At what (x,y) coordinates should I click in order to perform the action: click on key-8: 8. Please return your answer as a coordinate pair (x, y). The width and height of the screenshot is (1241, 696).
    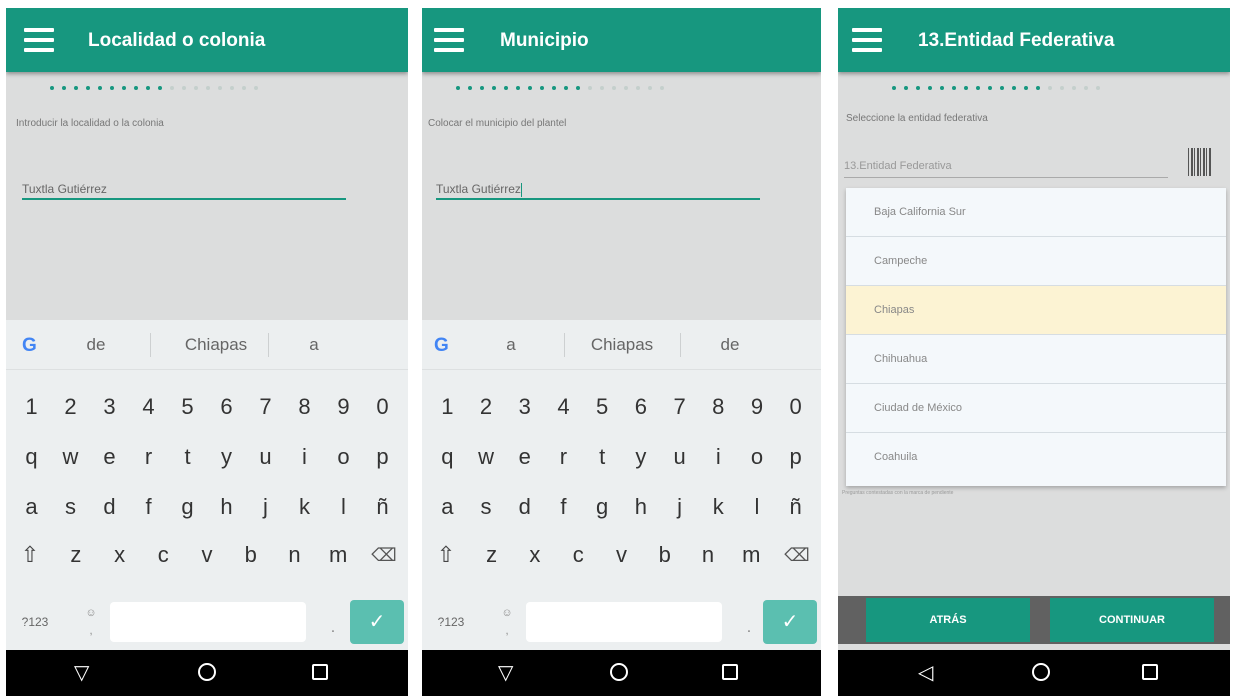
    Looking at the image, I should click on (718, 407).